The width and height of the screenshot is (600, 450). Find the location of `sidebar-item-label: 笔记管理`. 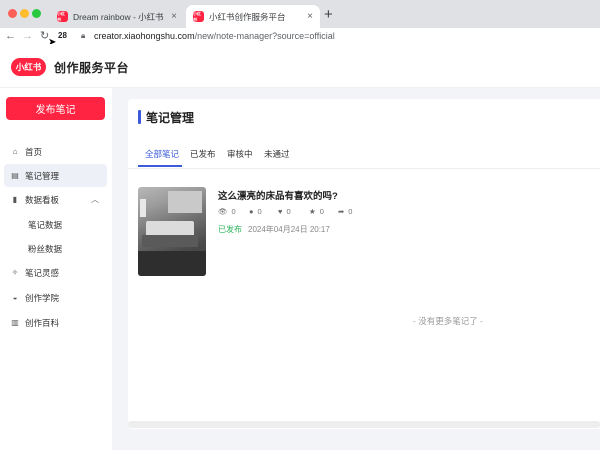

sidebar-item-label: 笔记管理 is located at coordinates (42, 175).